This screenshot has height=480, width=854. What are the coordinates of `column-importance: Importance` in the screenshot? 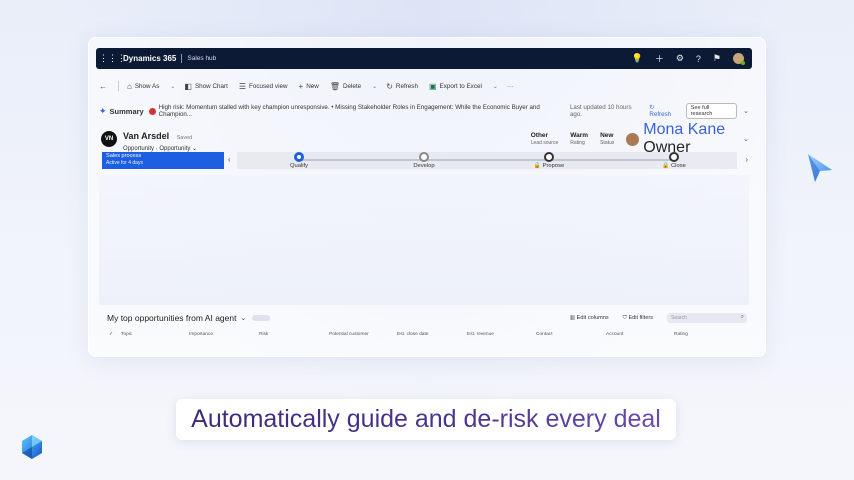 It's located at (201, 334).